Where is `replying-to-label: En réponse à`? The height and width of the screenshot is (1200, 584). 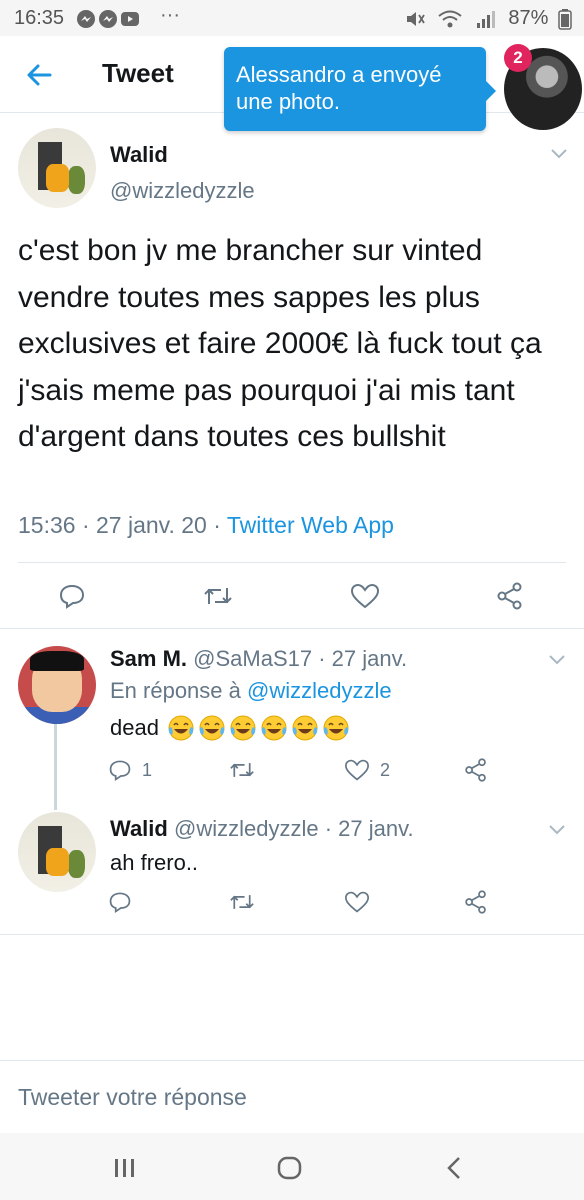 replying-to-label: En réponse à is located at coordinates (175, 690).